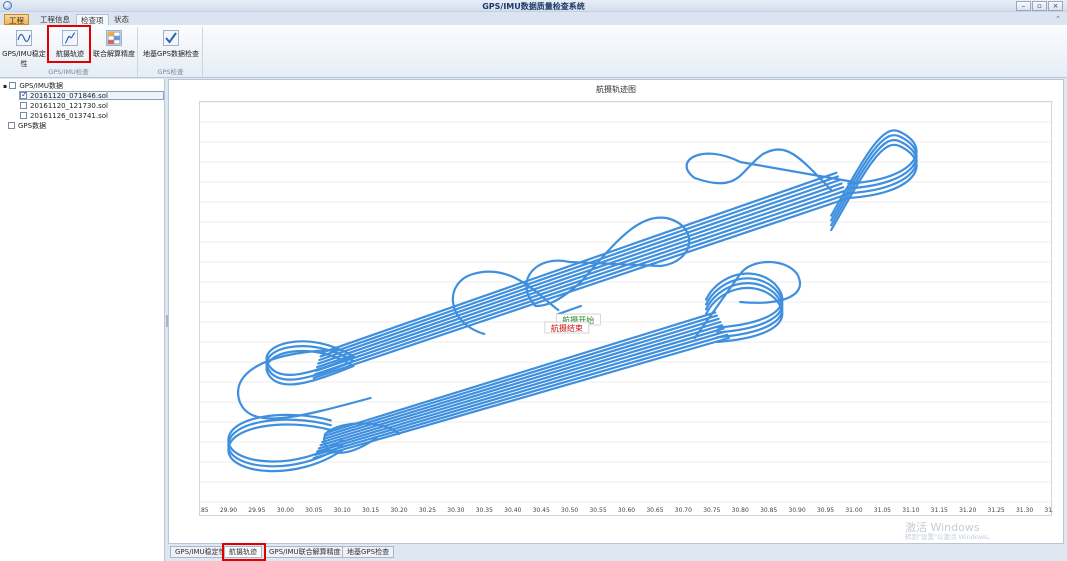  What do you see at coordinates (740, 510) in the screenshot?
I see `x-tick-label: 30.80` at bounding box center [740, 510].